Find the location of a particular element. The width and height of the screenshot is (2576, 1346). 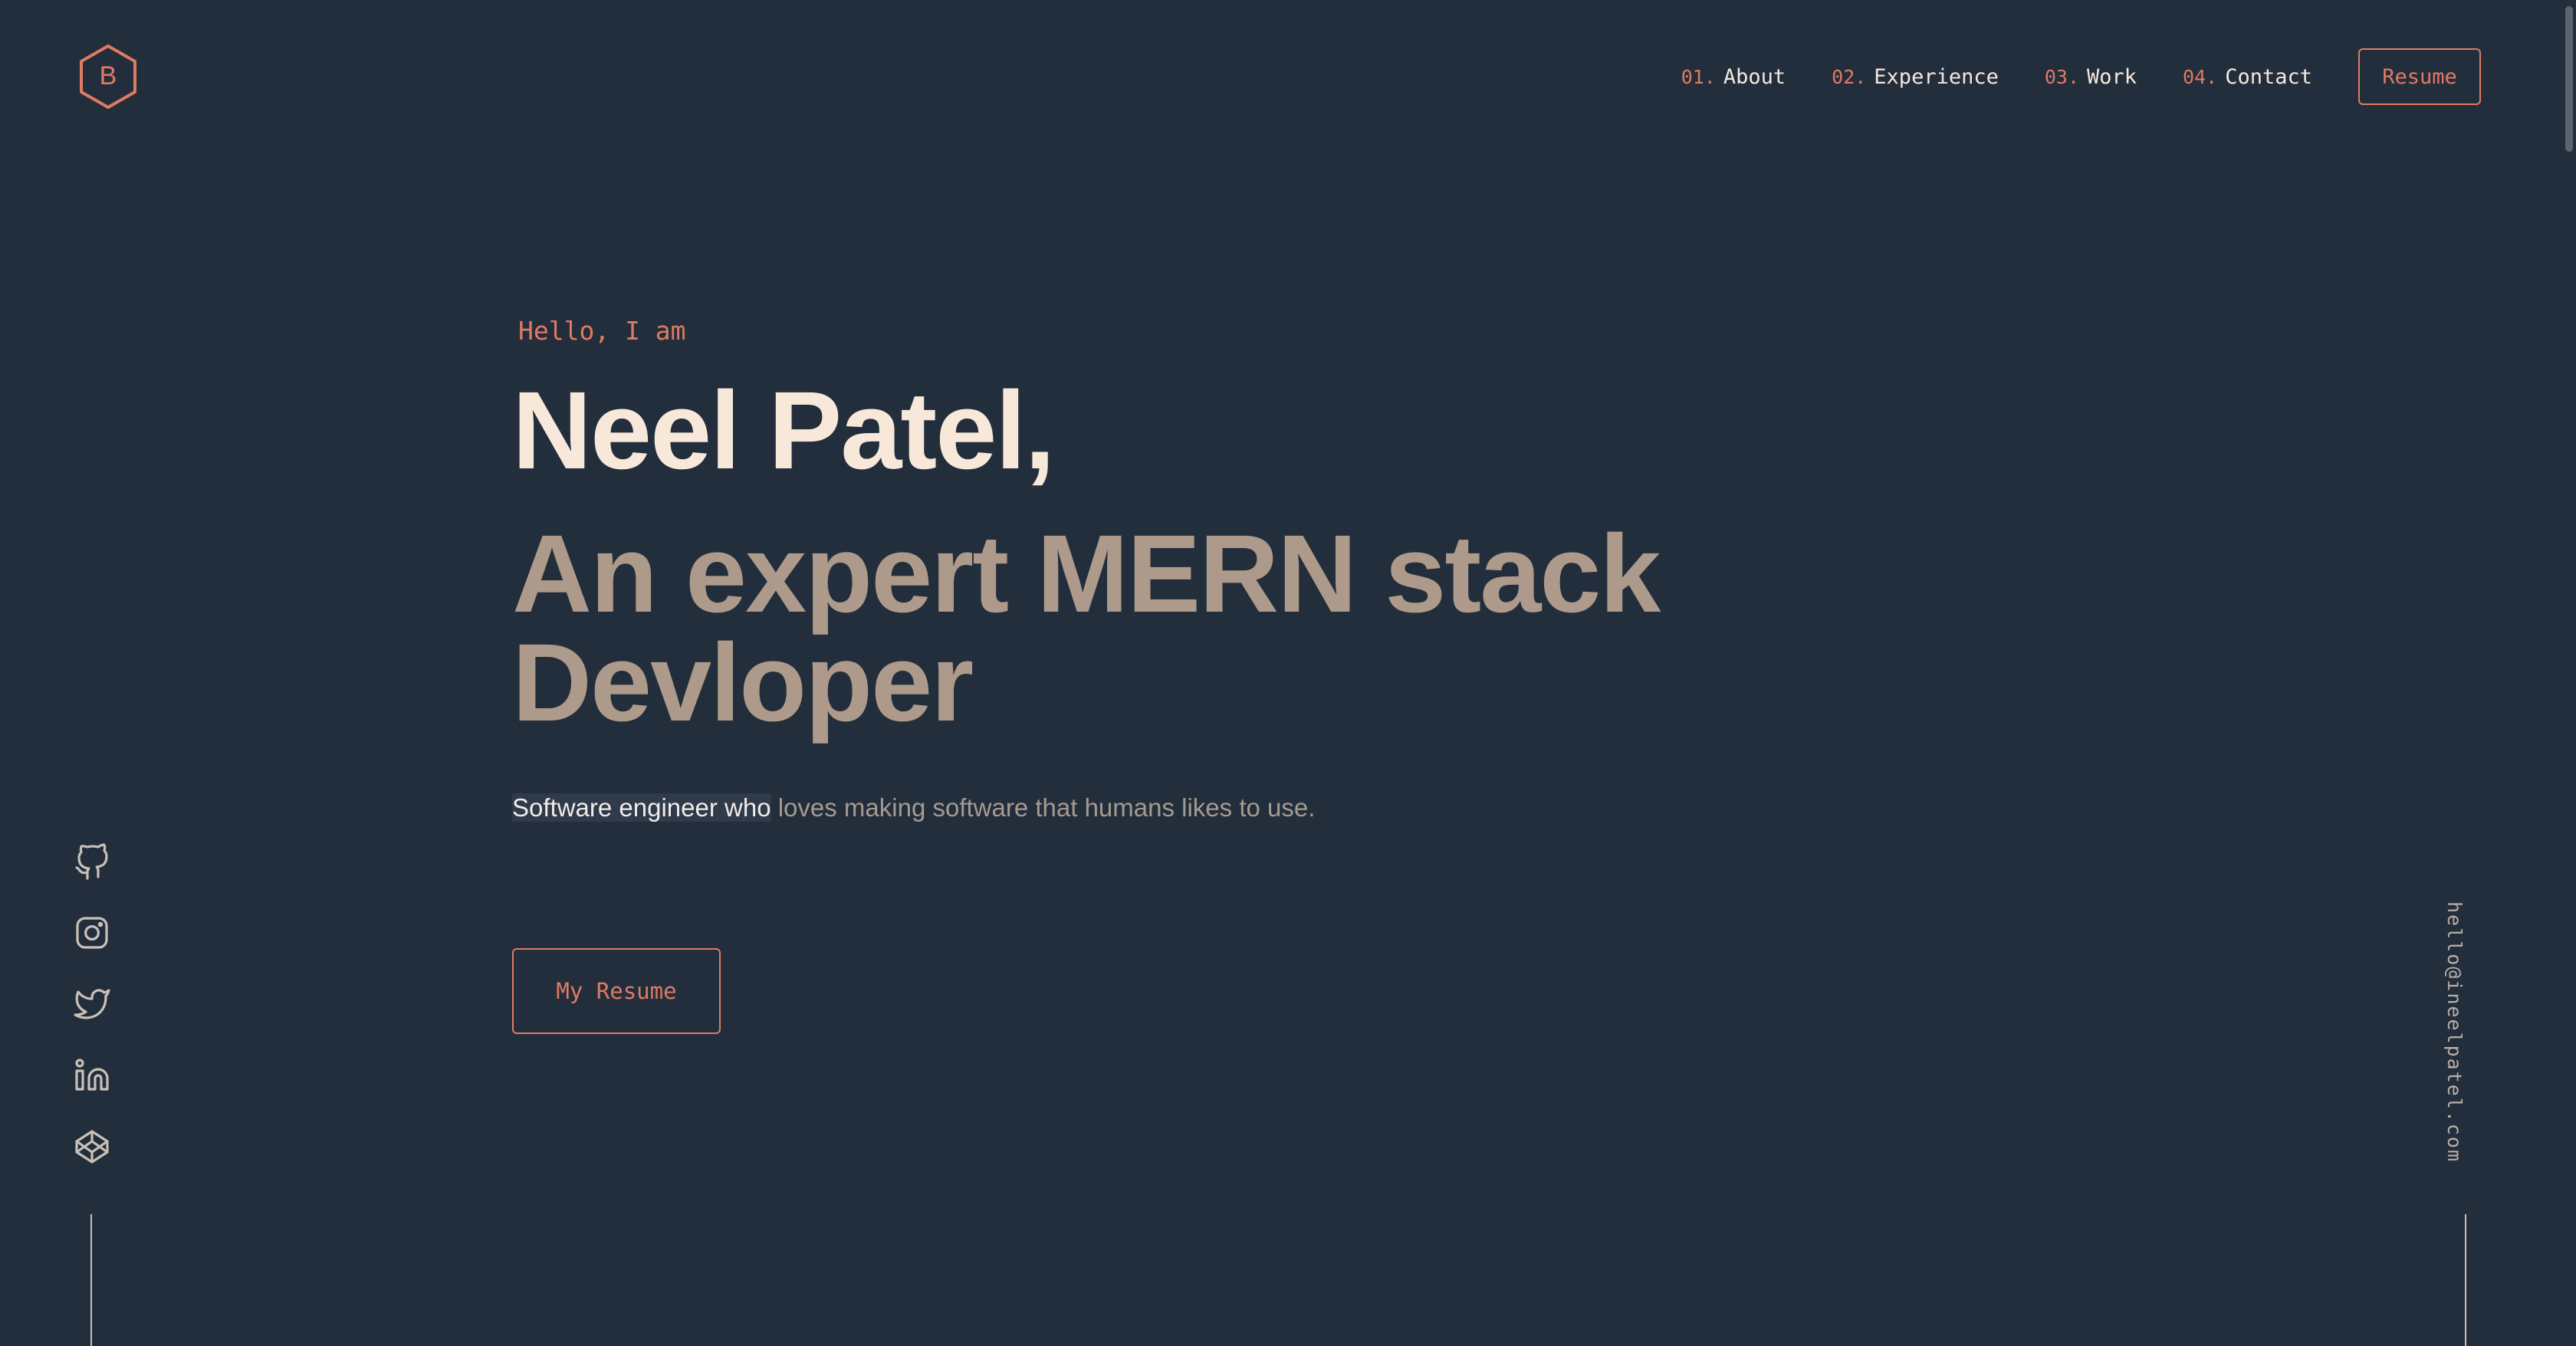

instagram-icon is located at coordinates (92, 932).